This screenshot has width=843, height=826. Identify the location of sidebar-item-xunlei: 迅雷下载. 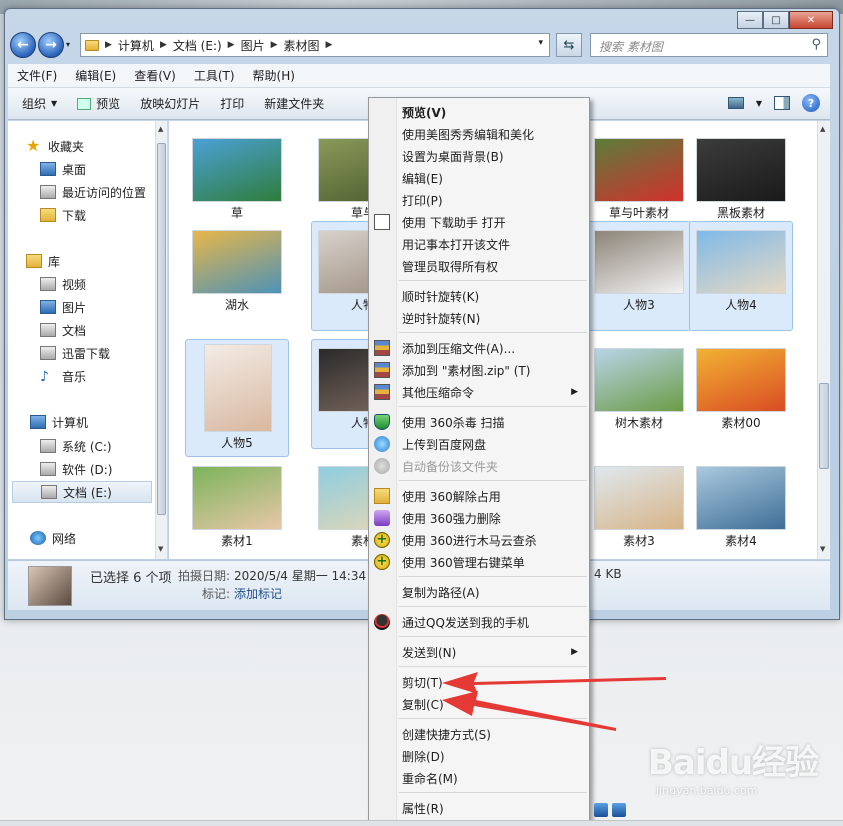
(75, 353).